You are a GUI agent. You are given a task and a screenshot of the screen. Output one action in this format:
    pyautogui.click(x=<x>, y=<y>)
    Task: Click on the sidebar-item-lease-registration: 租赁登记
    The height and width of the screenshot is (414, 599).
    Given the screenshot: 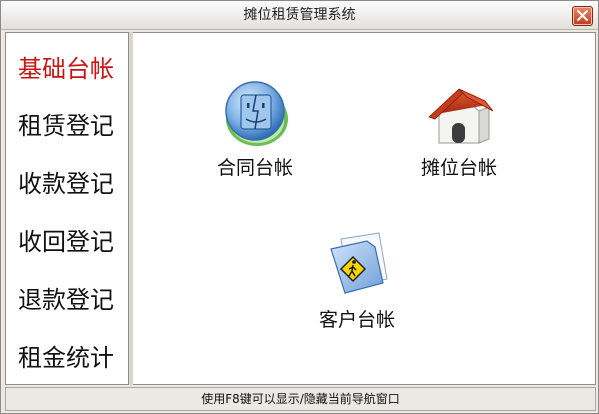 What is the action you would take?
    pyautogui.click(x=73, y=126)
    